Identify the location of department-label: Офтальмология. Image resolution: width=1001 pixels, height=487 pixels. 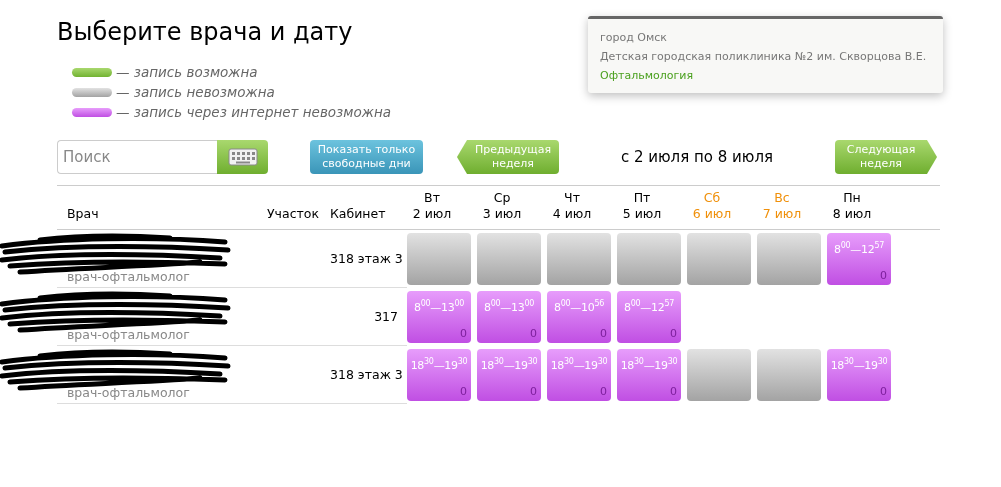
(647, 76).